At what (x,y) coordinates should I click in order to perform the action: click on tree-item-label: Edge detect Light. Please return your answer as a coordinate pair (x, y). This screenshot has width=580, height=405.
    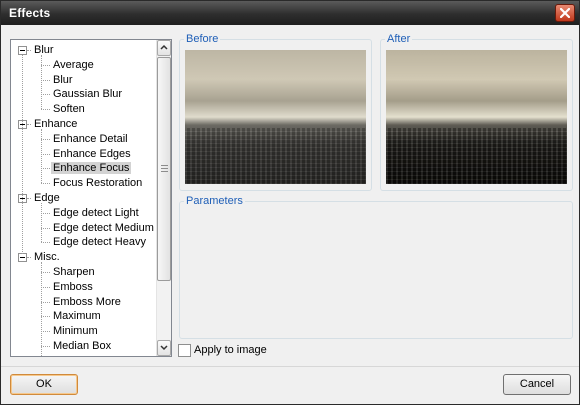
    Looking at the image, I should click on (96, 212).